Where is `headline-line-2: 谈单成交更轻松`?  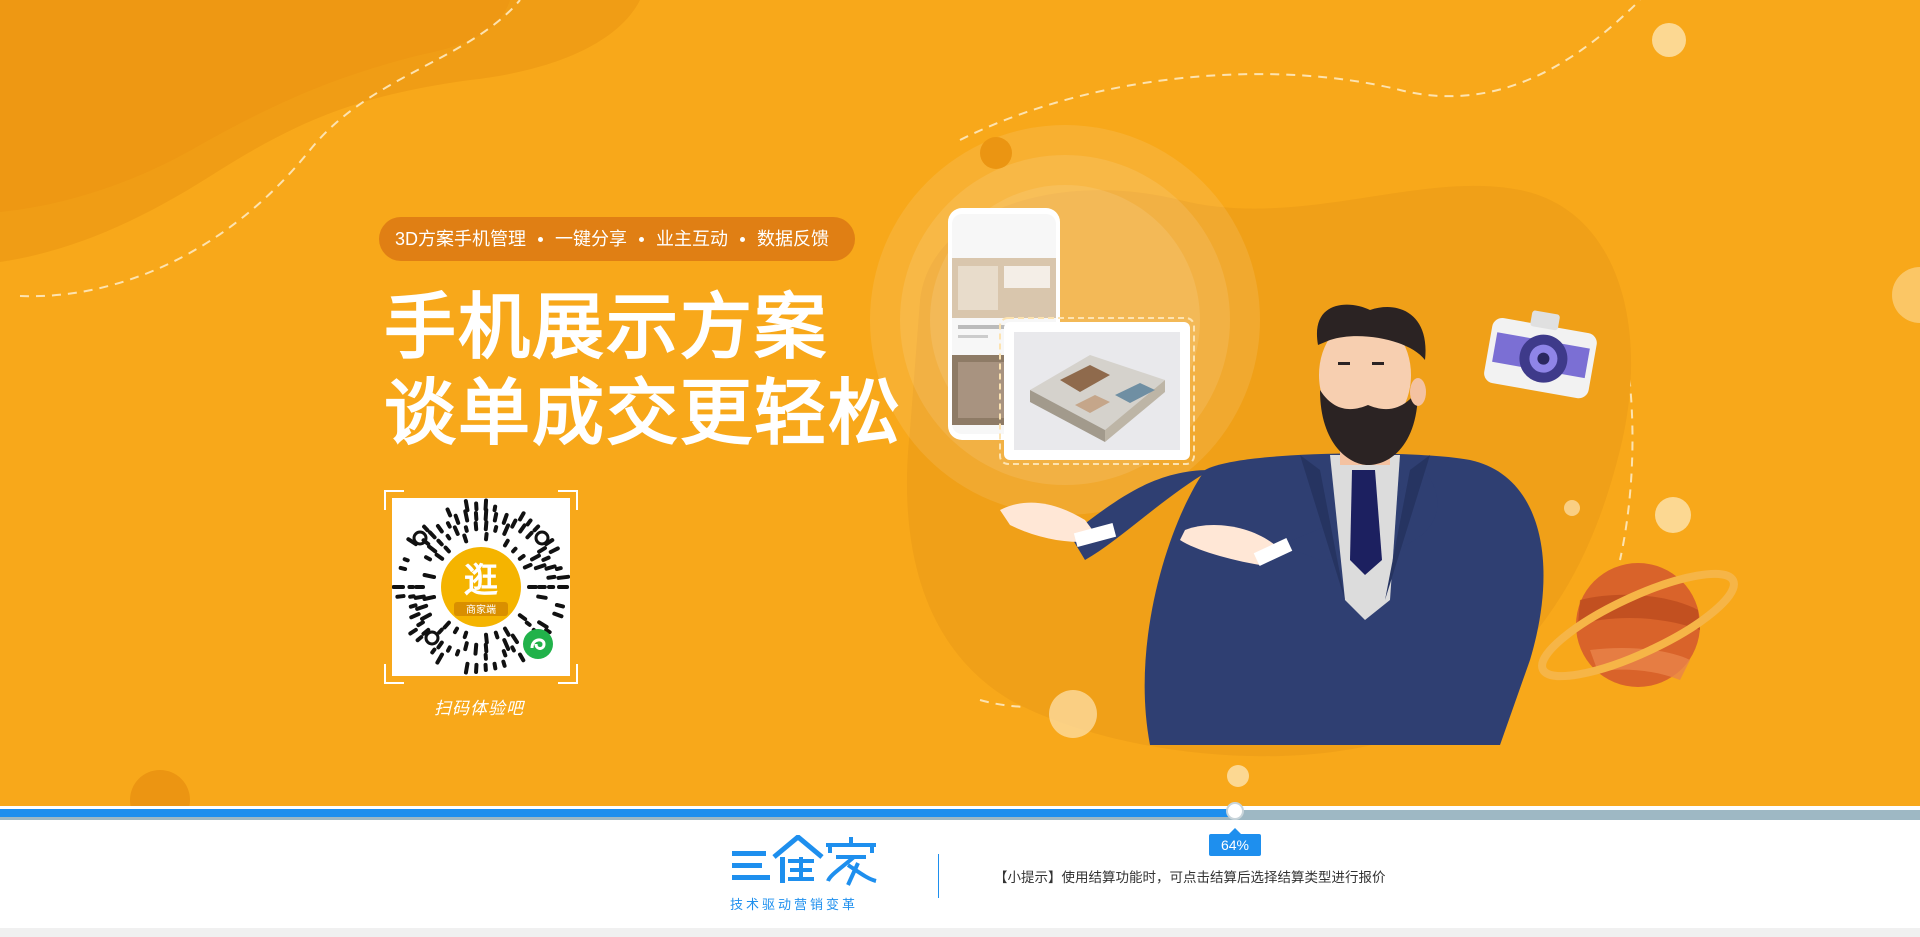 headline-line-2: 谈单成交更轻松 is located at coordinates (643, 413).